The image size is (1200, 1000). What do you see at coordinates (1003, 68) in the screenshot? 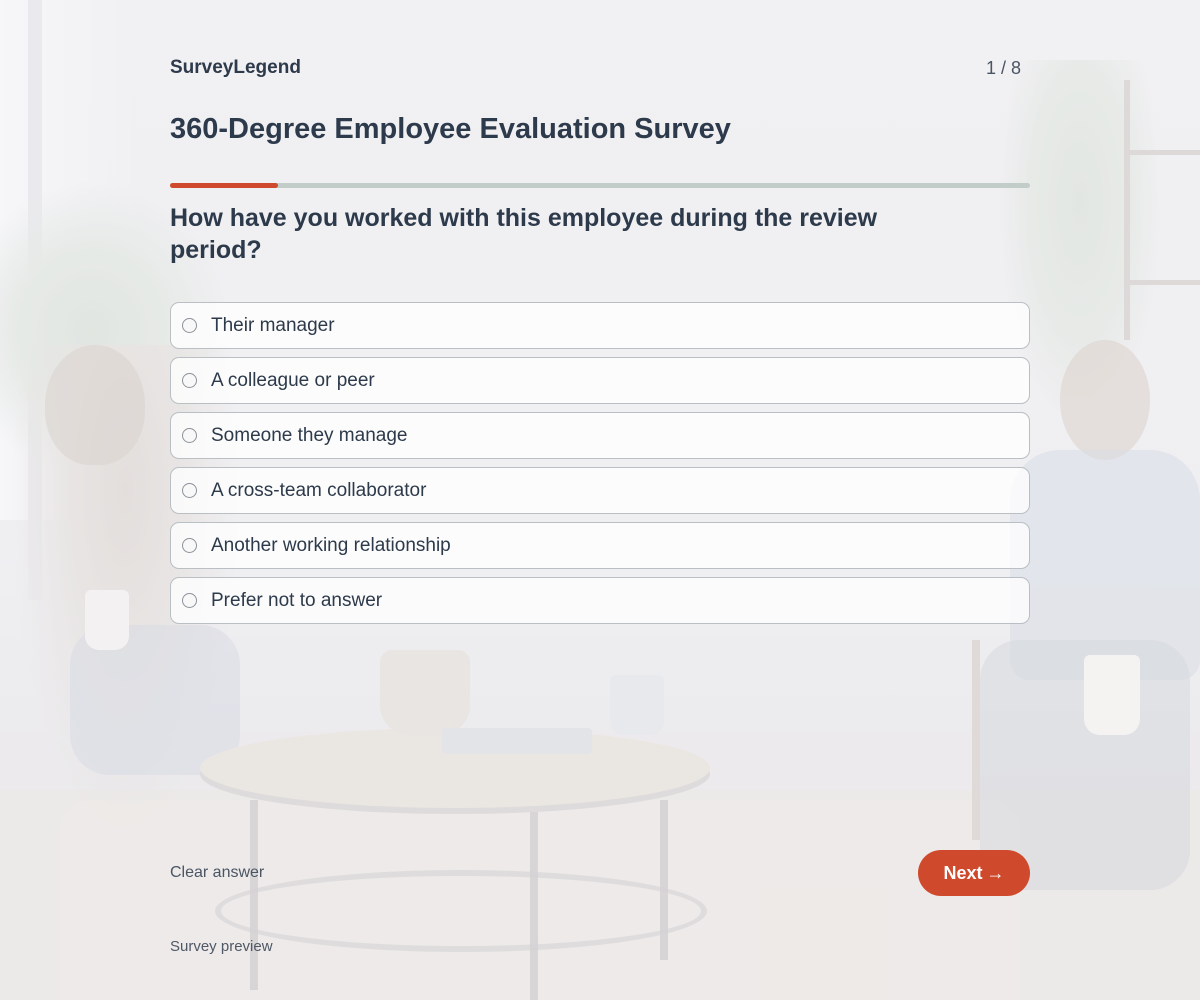
I see `question-counter: 1 / 8` at bounding box center [1003, 68].